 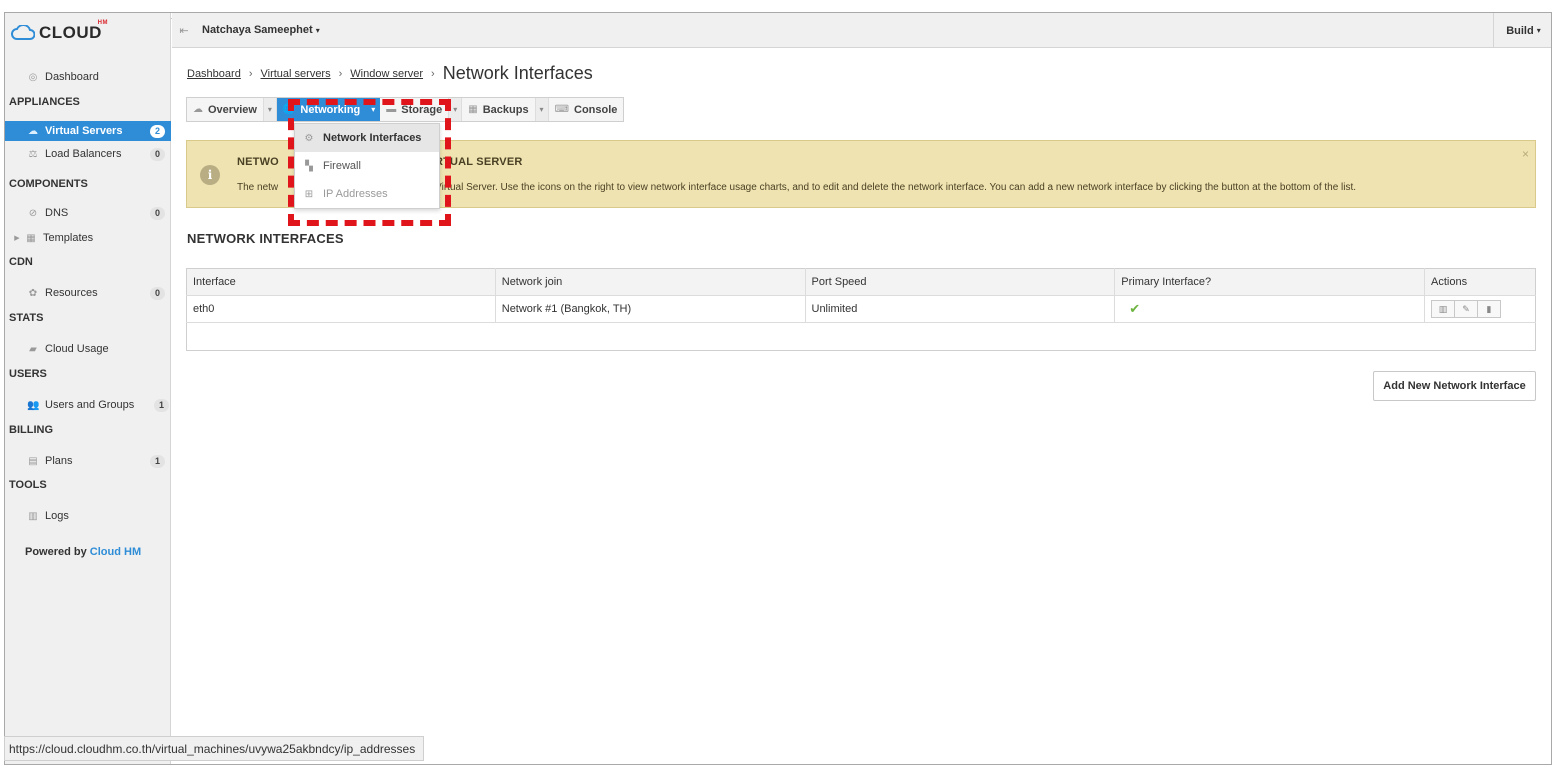 I want to click on sidebar-item-load-balancers: ⚖ Load Balancers 0, so click(x=88, y=154).